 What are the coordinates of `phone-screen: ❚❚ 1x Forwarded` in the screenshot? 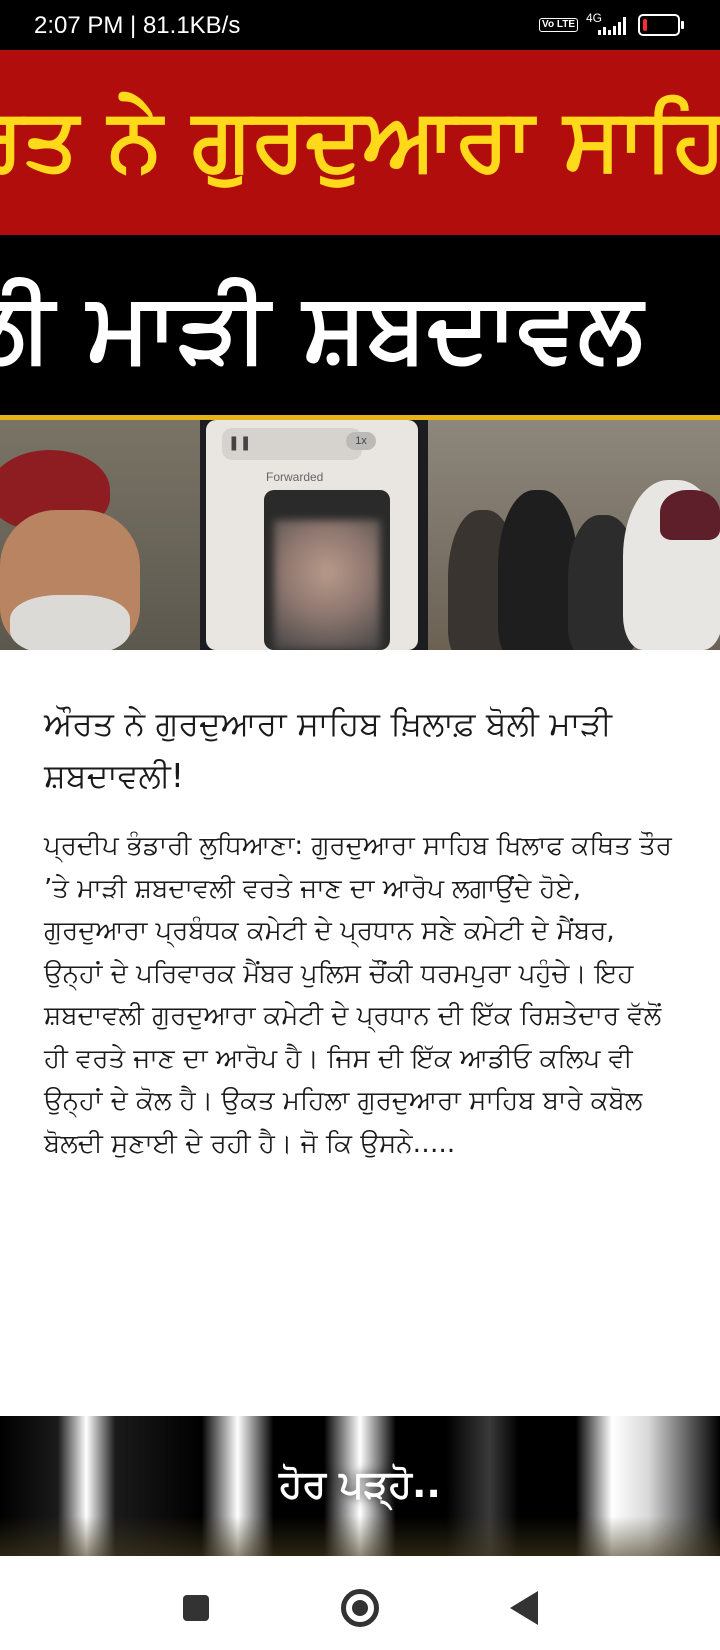 It's located at (312, 535).